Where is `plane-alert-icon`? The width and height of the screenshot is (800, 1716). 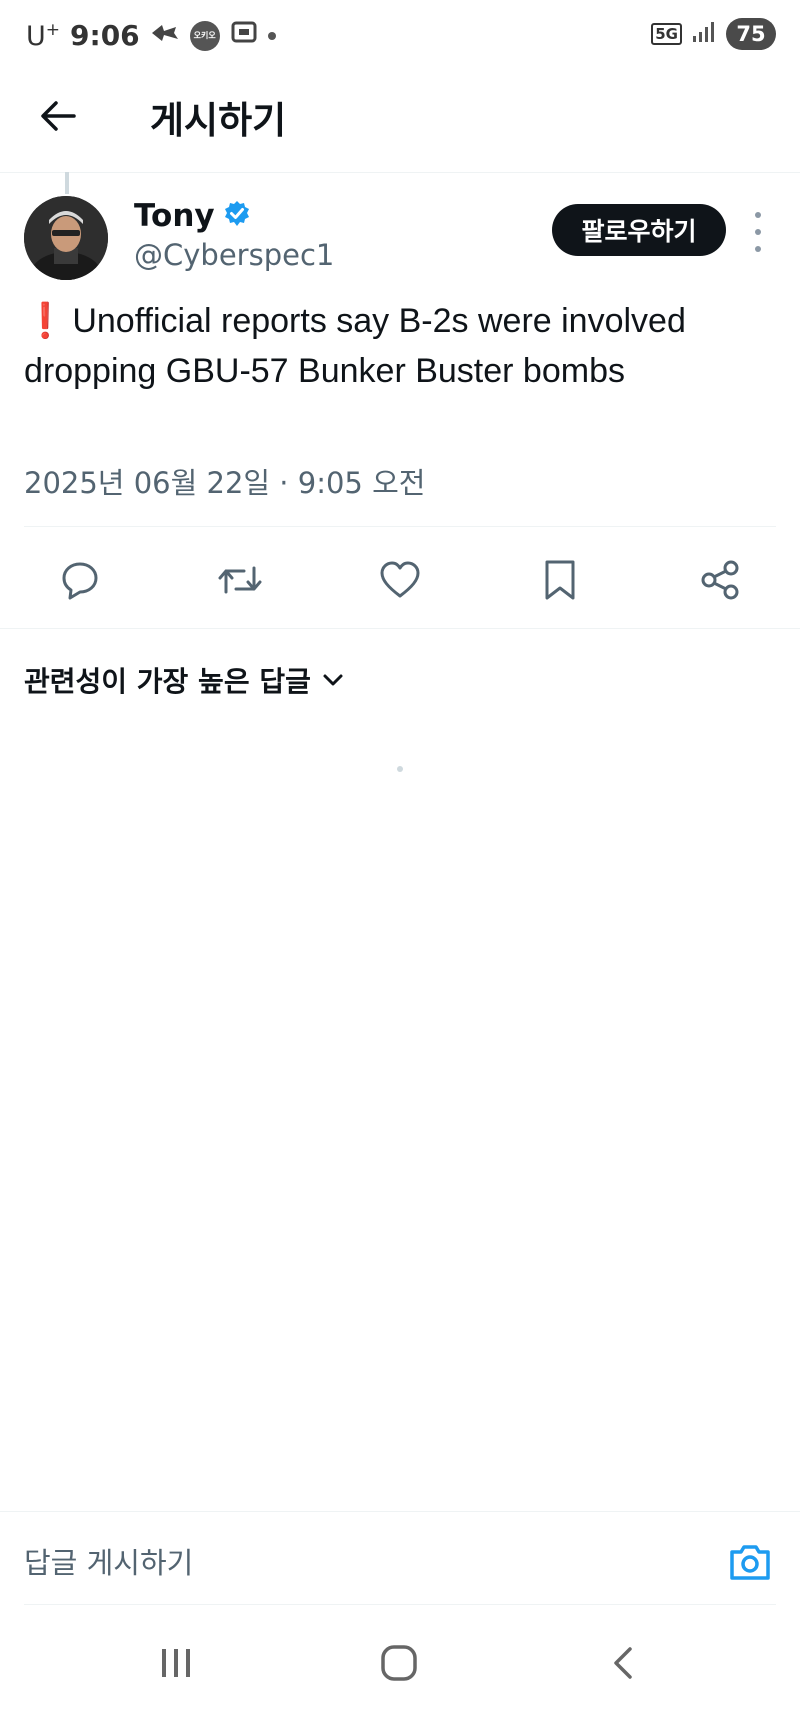 plane-alert-icon is located at coordinates (165, 35).